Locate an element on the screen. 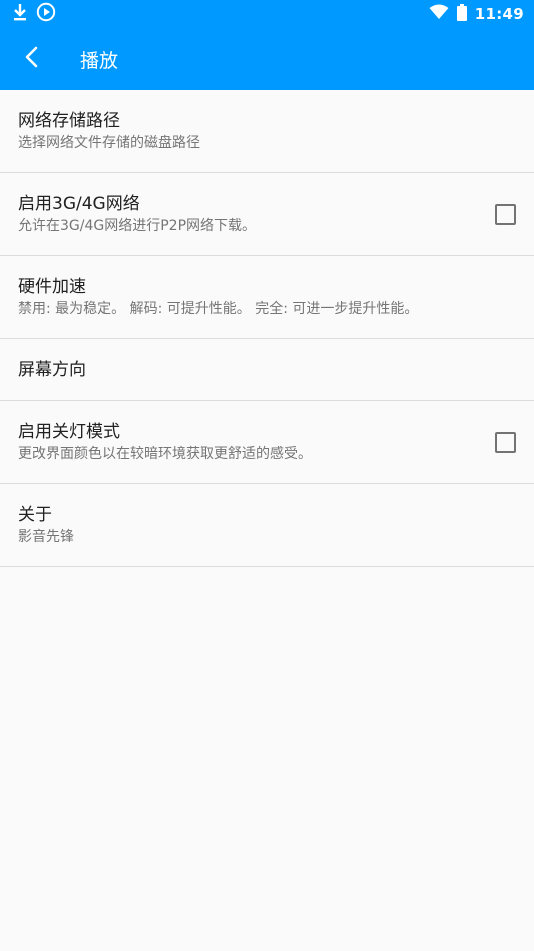 This screenshot has width=534, height=951. setting-title: 关于 is located at coordinates (35, 514).